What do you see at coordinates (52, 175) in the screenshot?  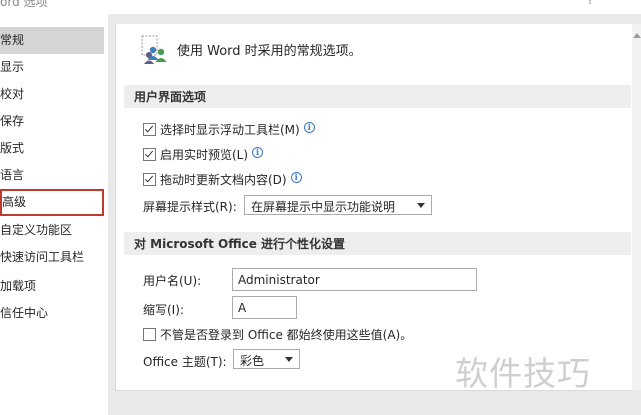 I see `sidebar-item-language: 语言` at bounding box center [52, 175].